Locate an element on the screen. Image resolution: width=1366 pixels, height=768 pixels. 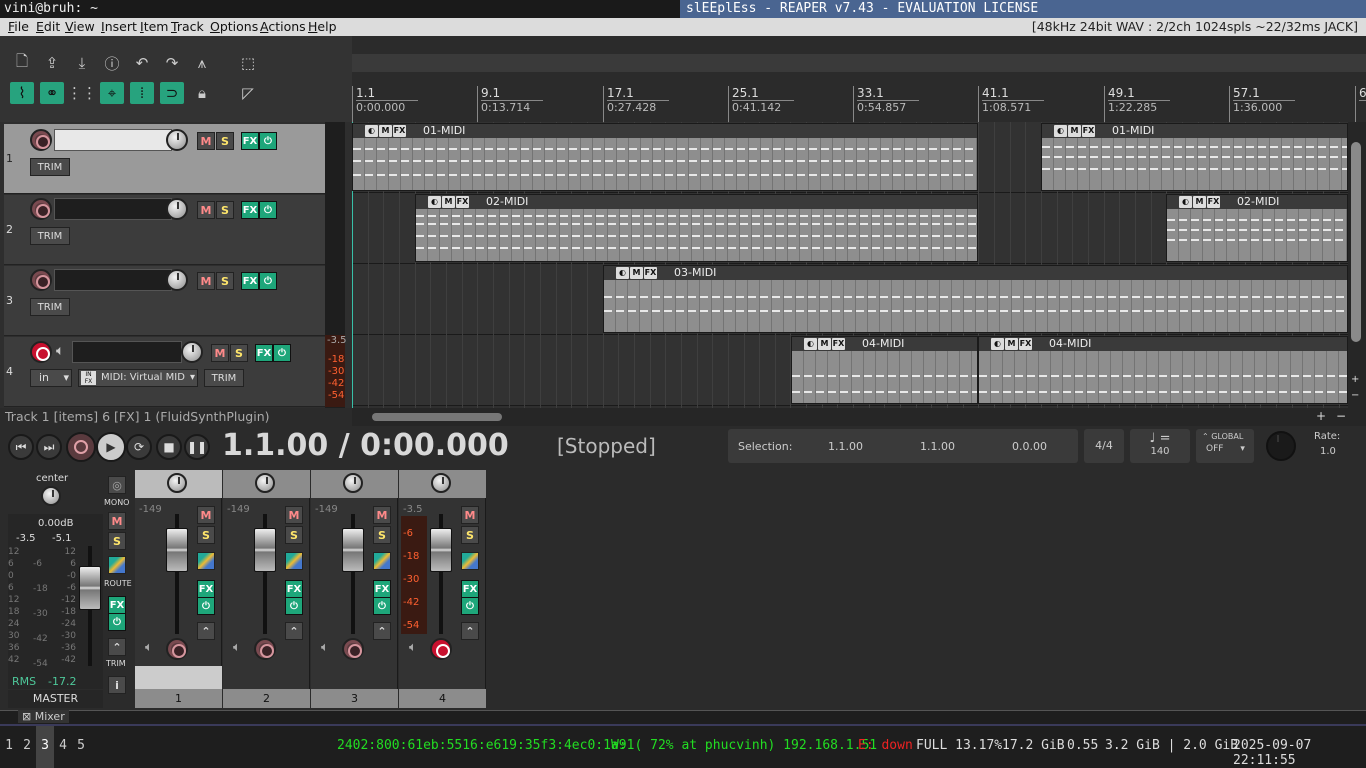
info-icon: i is located at coordinates (117, 685).